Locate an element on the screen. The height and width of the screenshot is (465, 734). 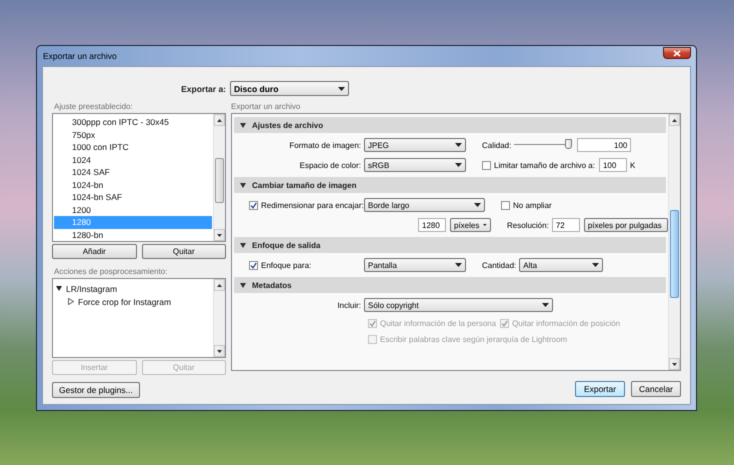
tree-item: Force crop for Instagram is located at coordinates (125, 301).